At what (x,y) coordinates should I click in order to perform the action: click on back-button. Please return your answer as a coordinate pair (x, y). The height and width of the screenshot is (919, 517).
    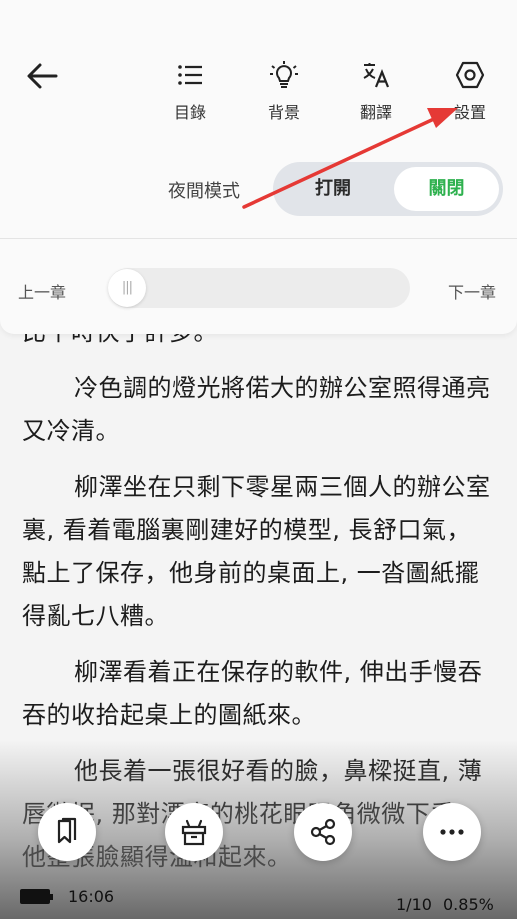
    Looking at the image, I should click on (42, 78).